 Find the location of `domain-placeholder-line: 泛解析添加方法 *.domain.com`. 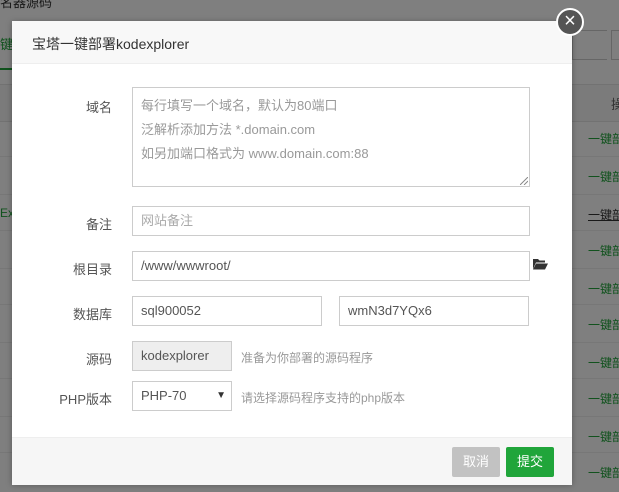

domain-placeholder-line: 泛解析添加方法 *.domain.com is located at coordinates (228, 129).